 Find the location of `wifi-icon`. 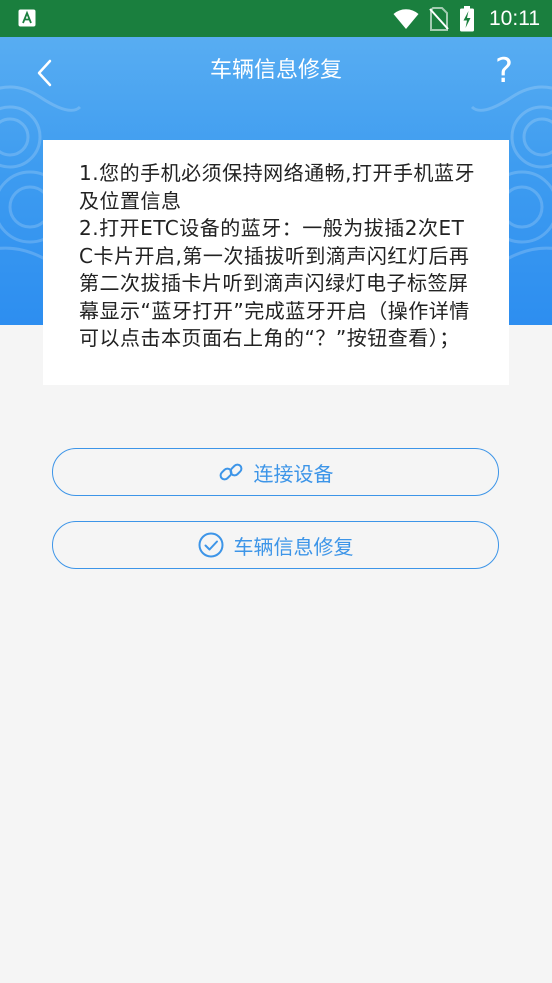

wifi-icon is located at coordinates (406, 18).